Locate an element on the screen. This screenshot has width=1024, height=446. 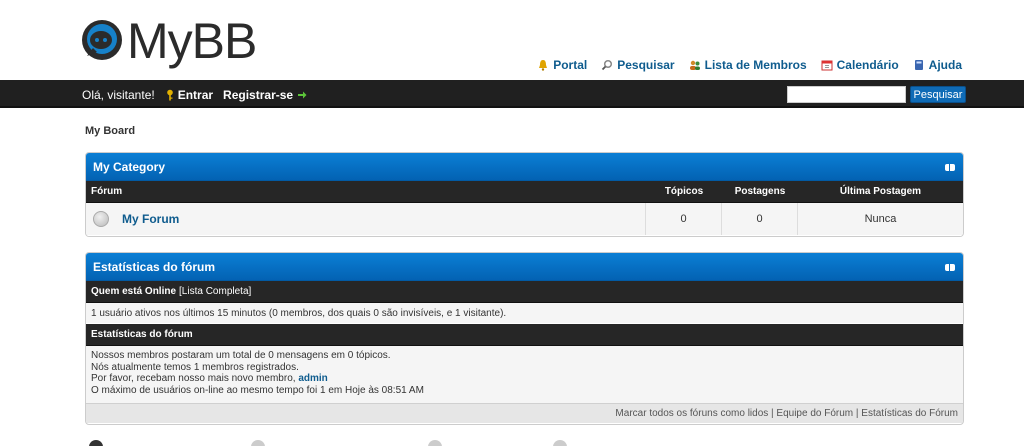
forum-cell: My Forum is located at coordinates (366, 219).